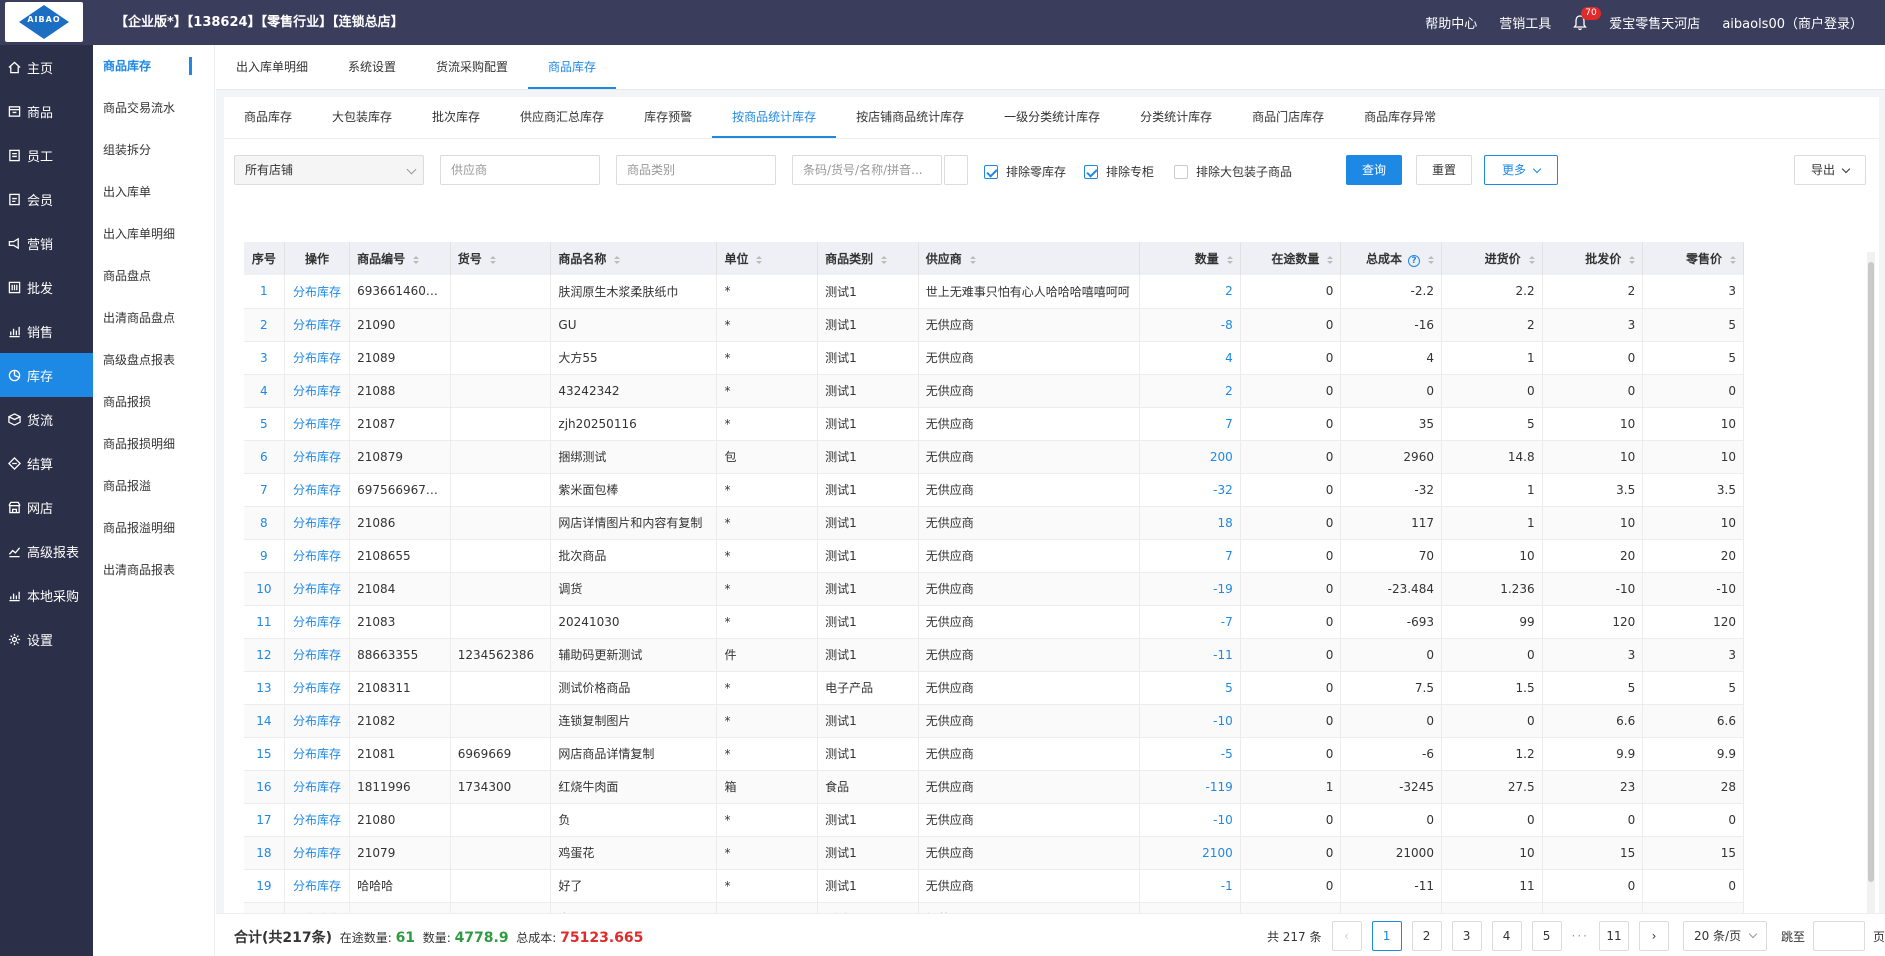  I want to click on subnav-item-1: 商品交易流水, so click(153, 108).